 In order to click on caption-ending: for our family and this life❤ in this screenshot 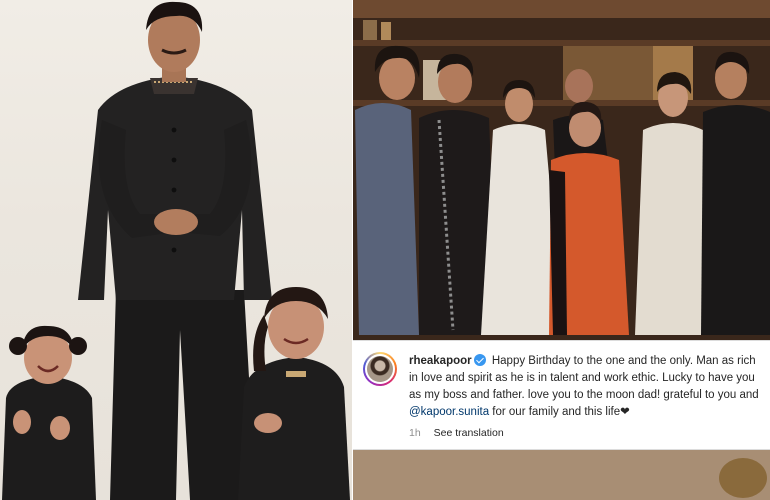, I will do `click(559, 412)`.